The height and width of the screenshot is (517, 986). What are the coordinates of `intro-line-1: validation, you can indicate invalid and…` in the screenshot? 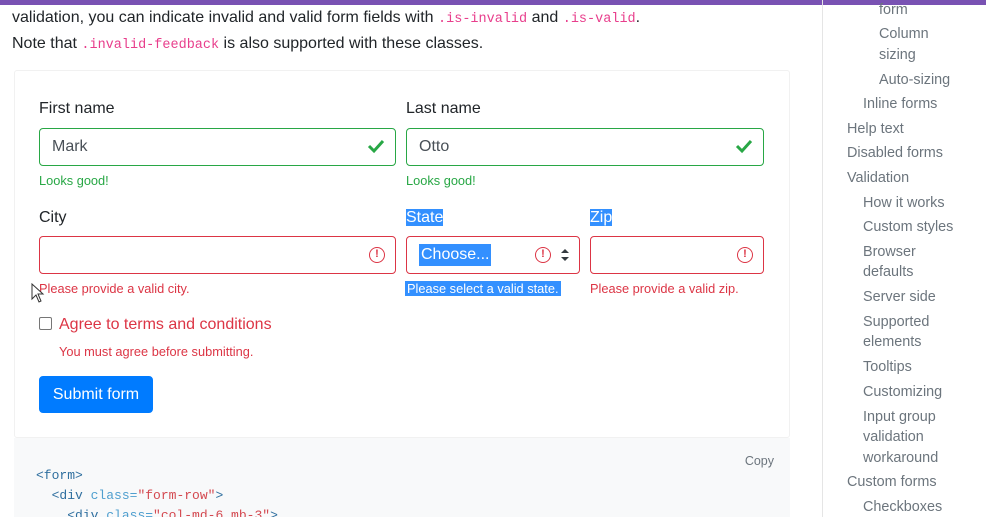 It's located at (326, 19).